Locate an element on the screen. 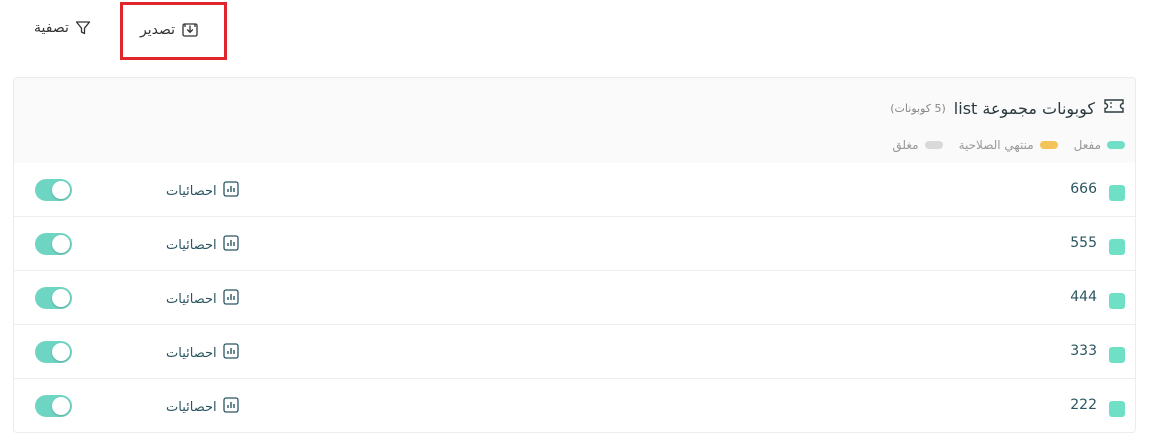 The image size is (1153, 440). filter-button: تصفية is located at coordinates (62, 28).